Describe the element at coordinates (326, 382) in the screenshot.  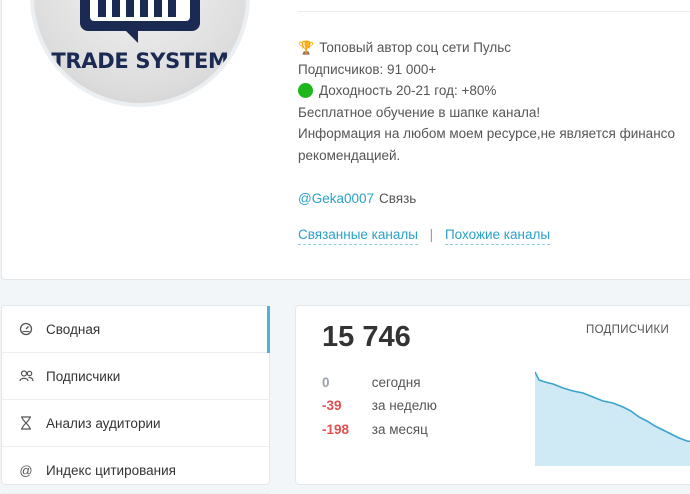
I see `stat-value: 0` at that location.